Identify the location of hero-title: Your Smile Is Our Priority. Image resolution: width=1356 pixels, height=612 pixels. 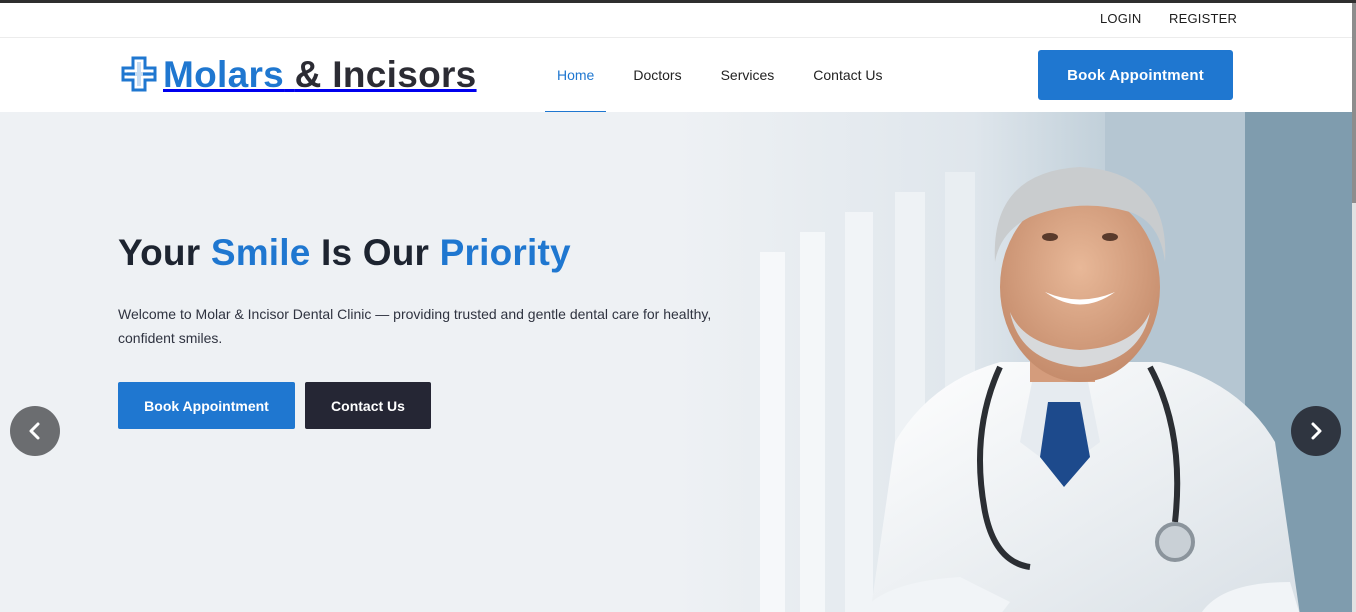
(344, 253).